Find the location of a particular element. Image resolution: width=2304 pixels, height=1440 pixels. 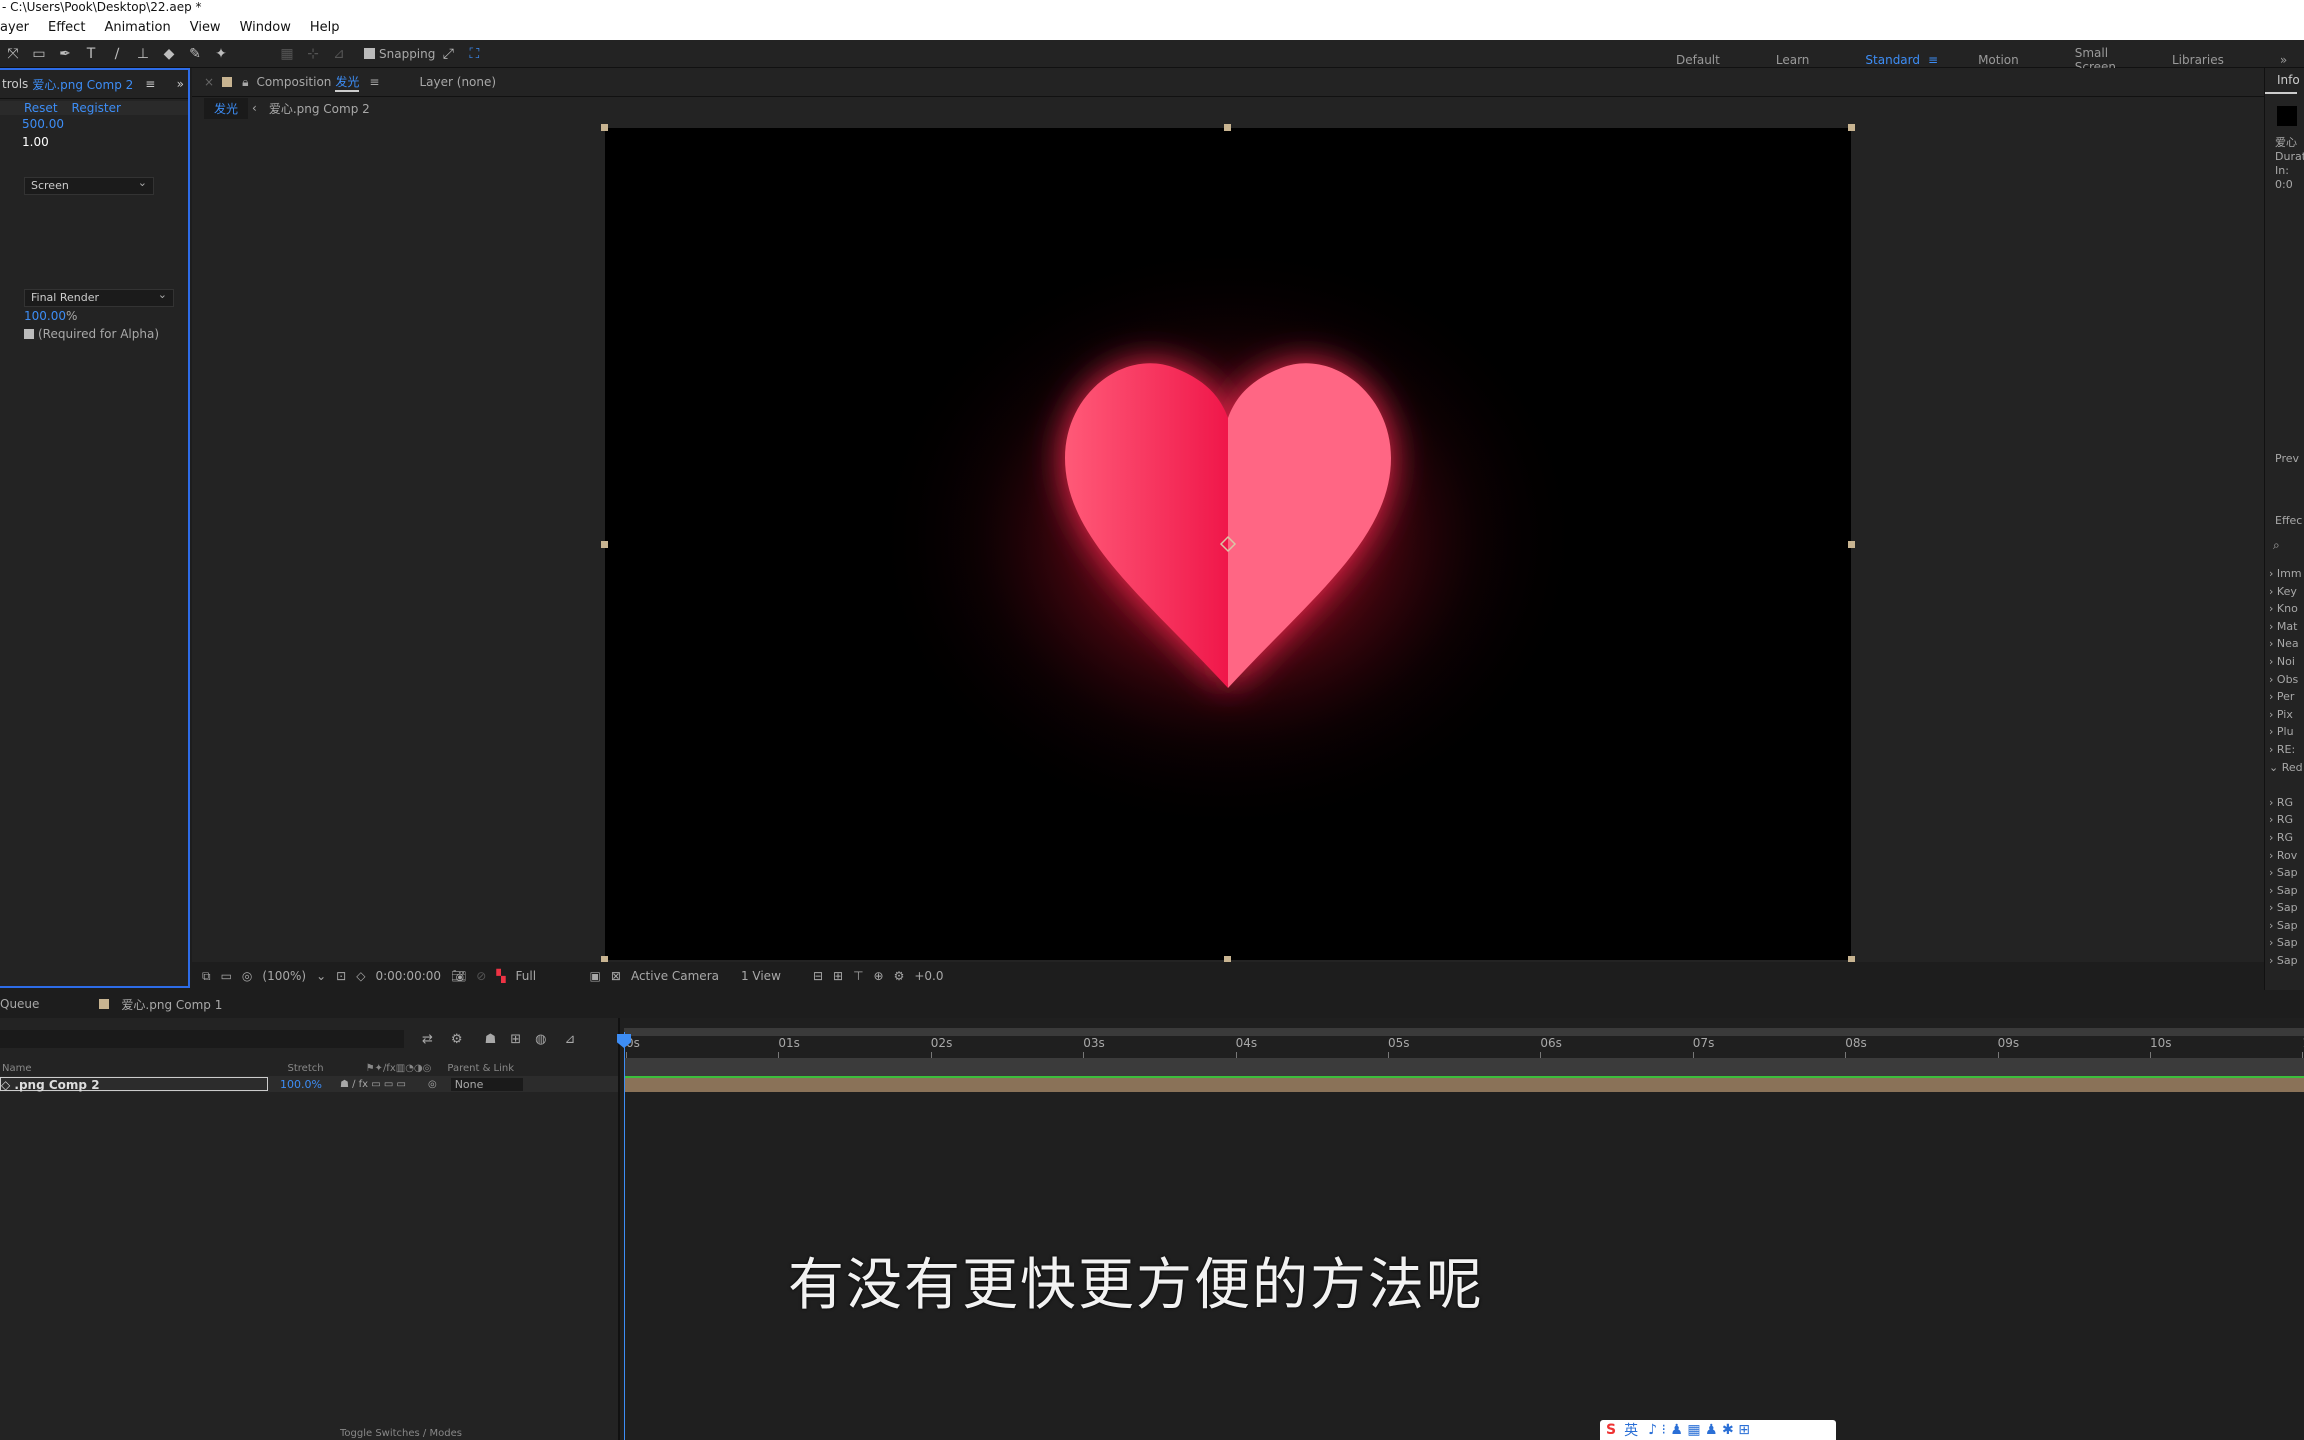

effect-controls-tab-label: trols is located at coordinates (15, 84).